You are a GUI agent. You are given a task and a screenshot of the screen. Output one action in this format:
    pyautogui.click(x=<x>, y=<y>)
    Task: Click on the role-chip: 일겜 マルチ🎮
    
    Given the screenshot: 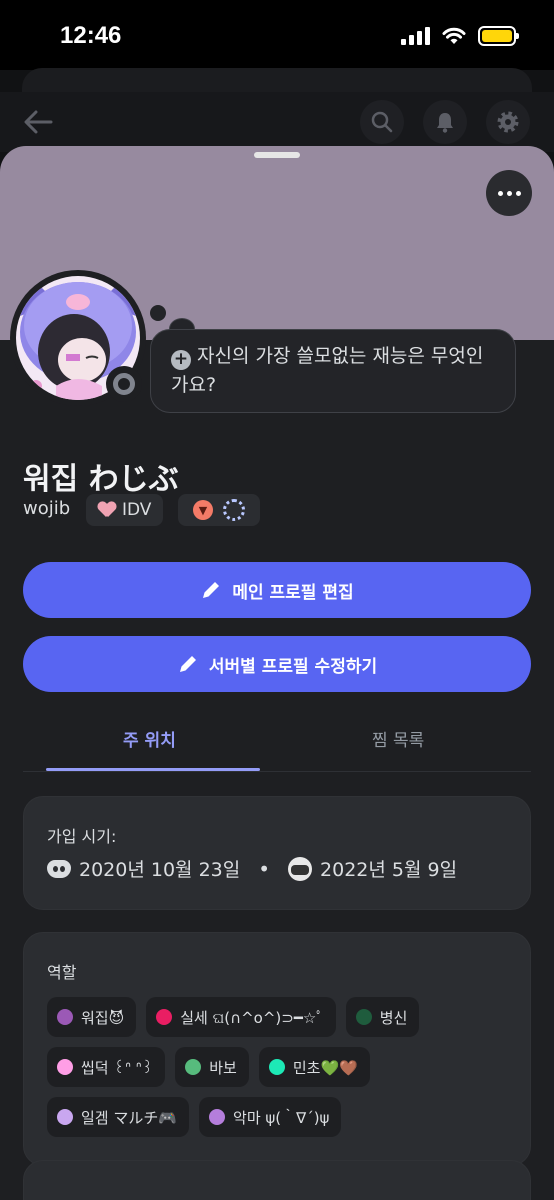 What is the action you would take?
    pyautogui.click(x=118, y=1117)
    